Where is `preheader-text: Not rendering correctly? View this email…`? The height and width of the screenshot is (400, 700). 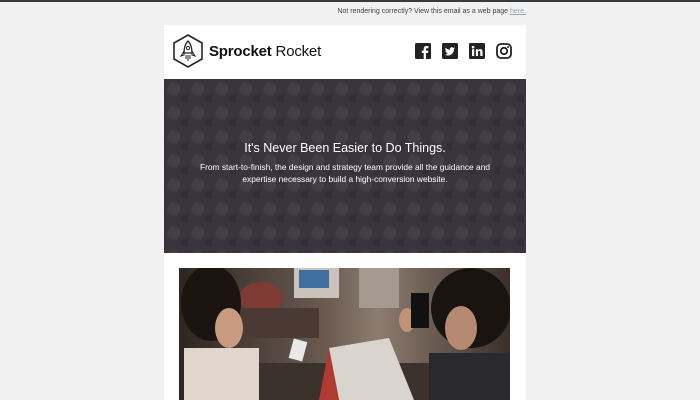
preheader-text: Not rendering correctly? View this email… is located at coordinates (423, 11).